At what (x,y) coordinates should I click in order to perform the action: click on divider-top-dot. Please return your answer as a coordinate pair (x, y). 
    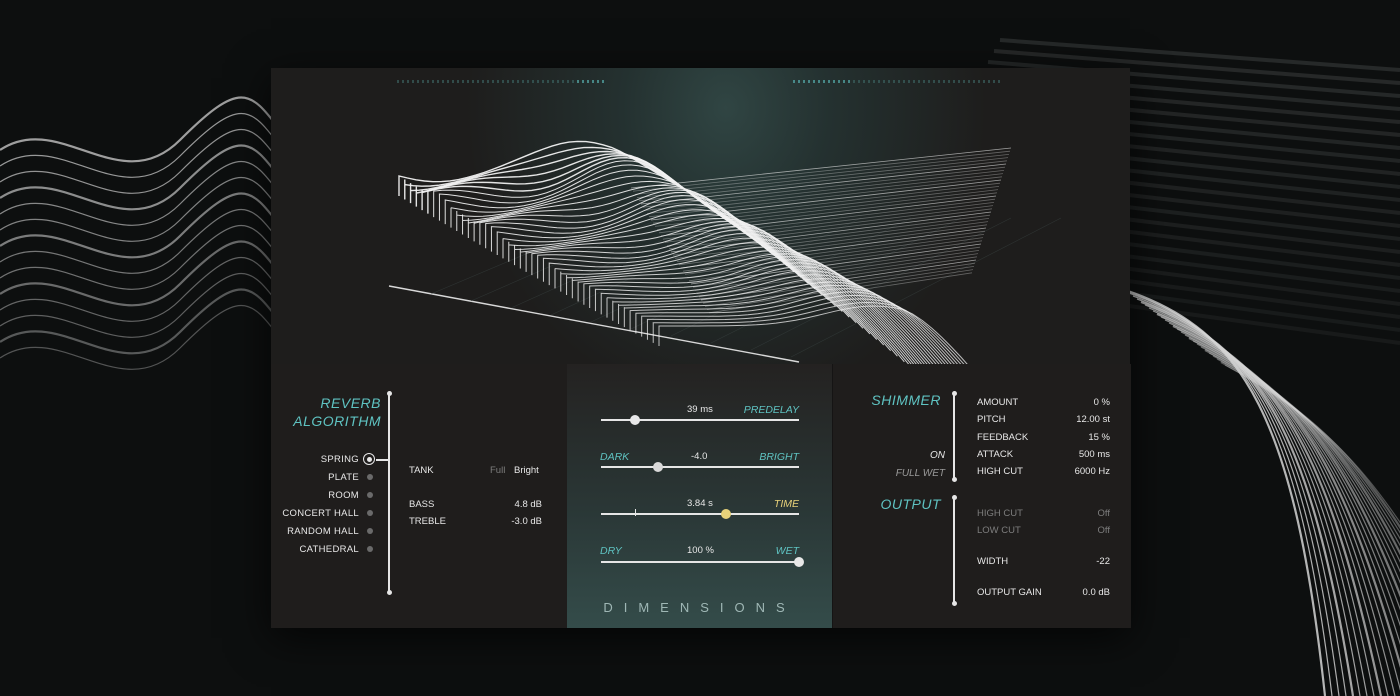
    Looking at the image, I should click on (389, 393).